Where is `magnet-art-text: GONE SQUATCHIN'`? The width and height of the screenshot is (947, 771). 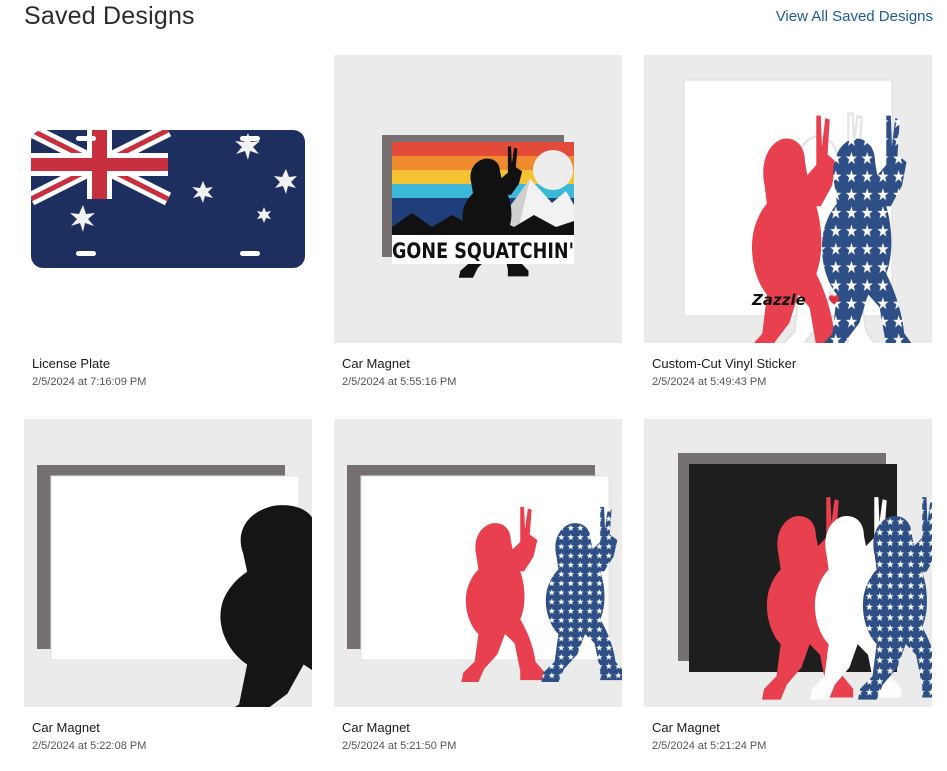
magnet-art-text: GONE SQUATCHIN' is located at coordinates (483, 251).